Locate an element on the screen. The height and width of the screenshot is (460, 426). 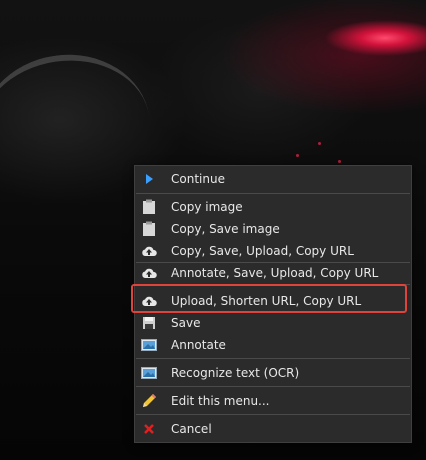
menu-item-label: Copy image is located at coordinates (207, 207).